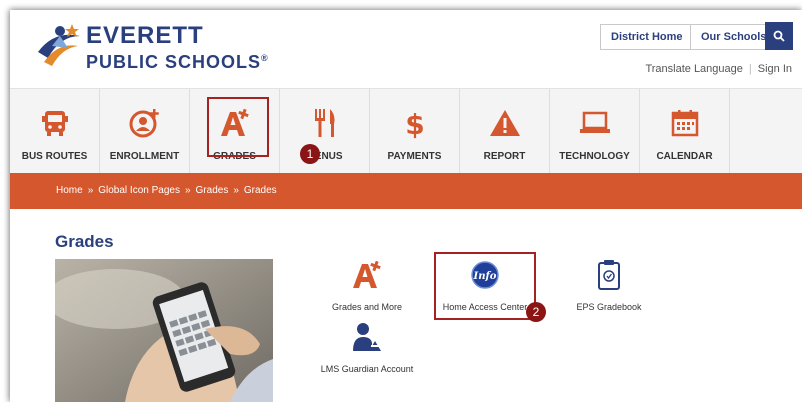 Image resolution: width=802 pixels, height=402 pixels. I want to click on logo-line2-text: PUBLIC SCHOOLS, so click(174, 62).